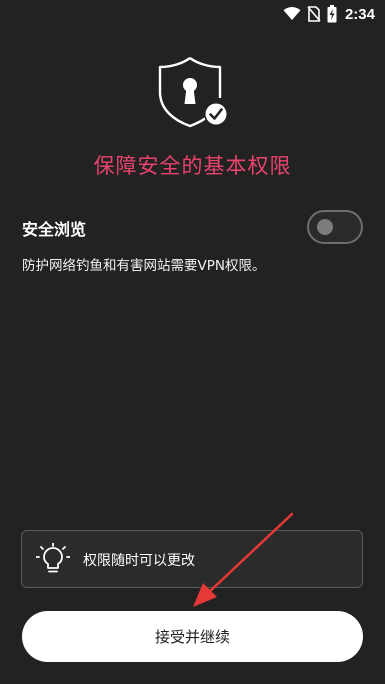  I want to click on shield-lock-check-icon, so click(194, 94).